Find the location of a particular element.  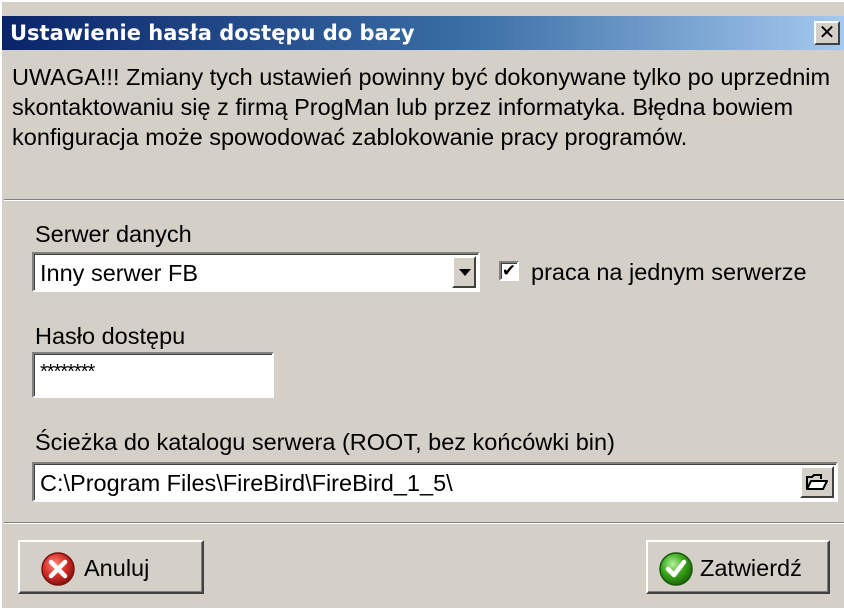

browse-folder-button is located at coordinates (817, 482).